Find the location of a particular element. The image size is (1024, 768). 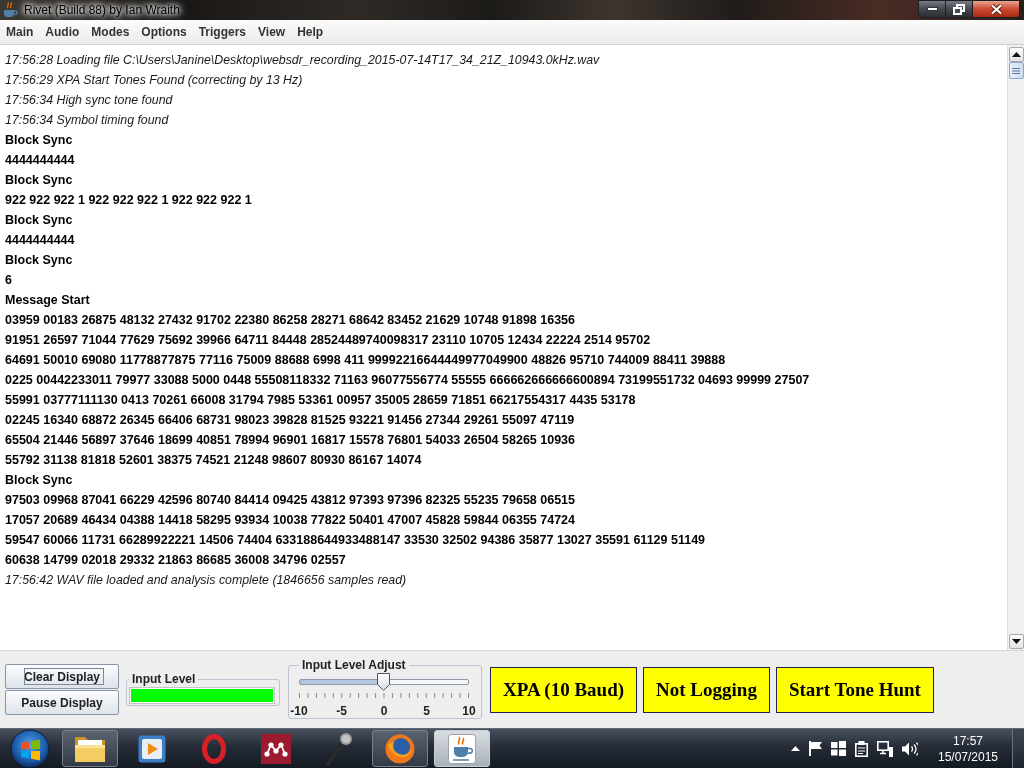

menu-item: Modes is located at coordinates (110, 32).